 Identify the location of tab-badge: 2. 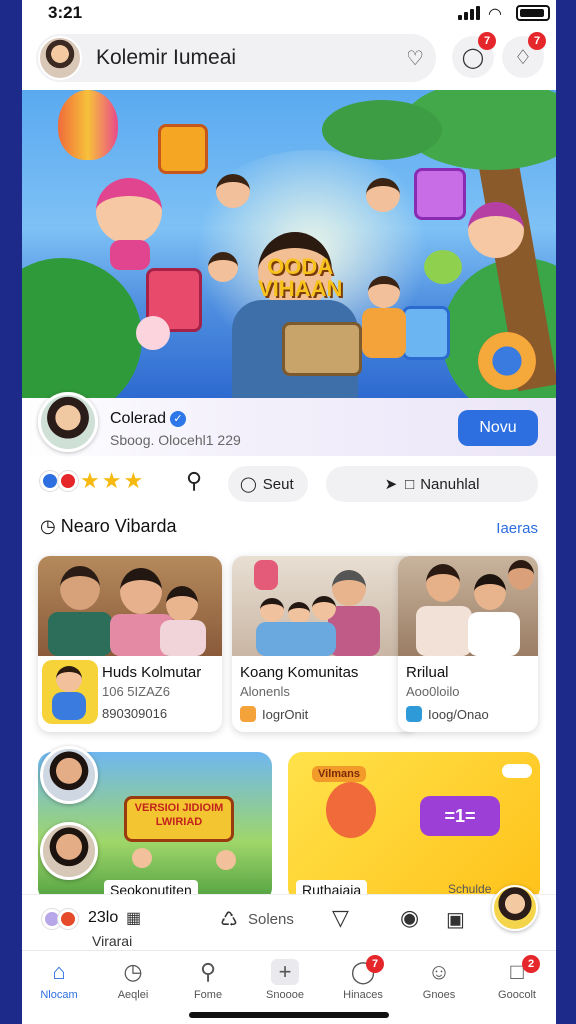
(531, 964).